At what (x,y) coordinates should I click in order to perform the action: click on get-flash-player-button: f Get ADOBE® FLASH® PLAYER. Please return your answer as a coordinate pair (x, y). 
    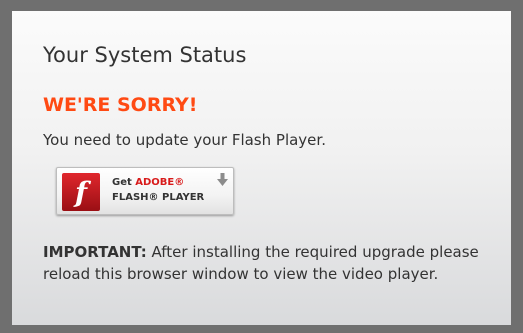
    Looking at the image, I should click on (145, 191).